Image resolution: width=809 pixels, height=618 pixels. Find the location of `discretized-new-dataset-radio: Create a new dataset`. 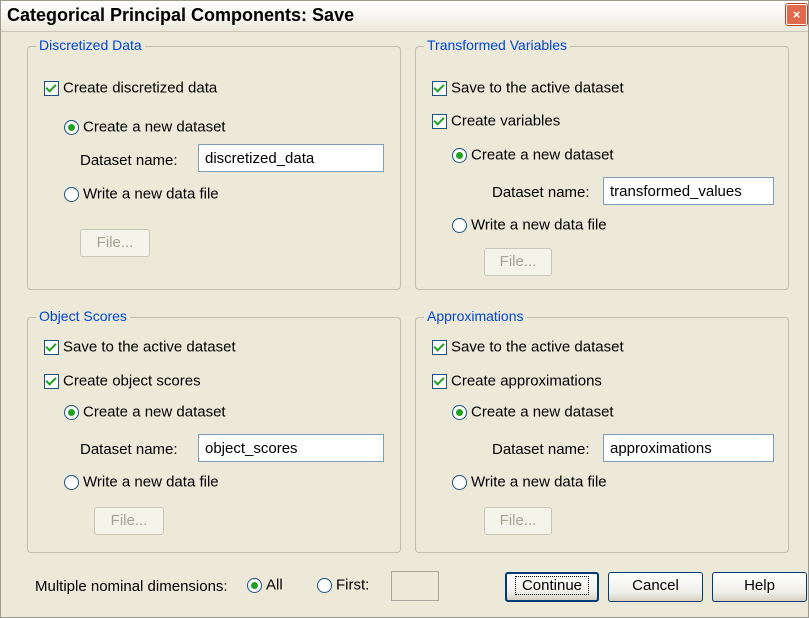

discretized-new-dataset-radio: Create a new dataset is located at coordinates (145, 129).